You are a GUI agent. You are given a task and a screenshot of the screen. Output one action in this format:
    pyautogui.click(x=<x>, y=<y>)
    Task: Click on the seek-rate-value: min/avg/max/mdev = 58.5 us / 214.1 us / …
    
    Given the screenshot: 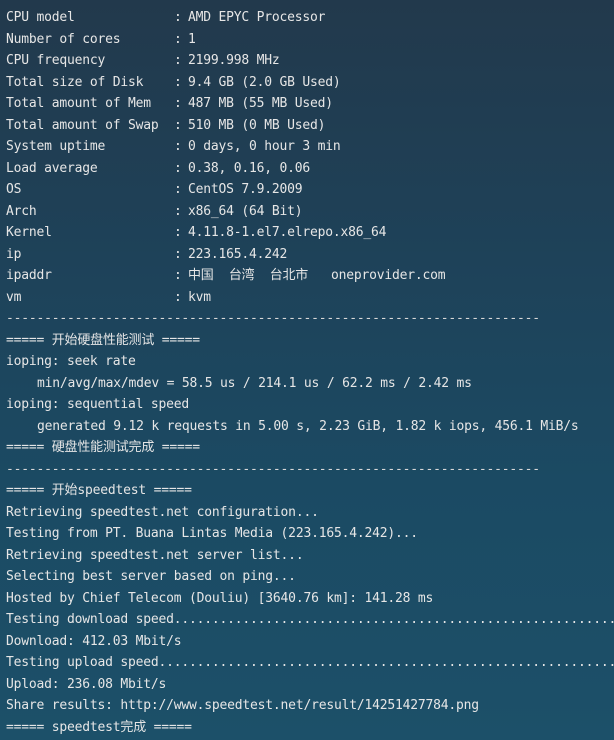 What is the action you would take?
    pyautogui.click(x=254, y=383)
    